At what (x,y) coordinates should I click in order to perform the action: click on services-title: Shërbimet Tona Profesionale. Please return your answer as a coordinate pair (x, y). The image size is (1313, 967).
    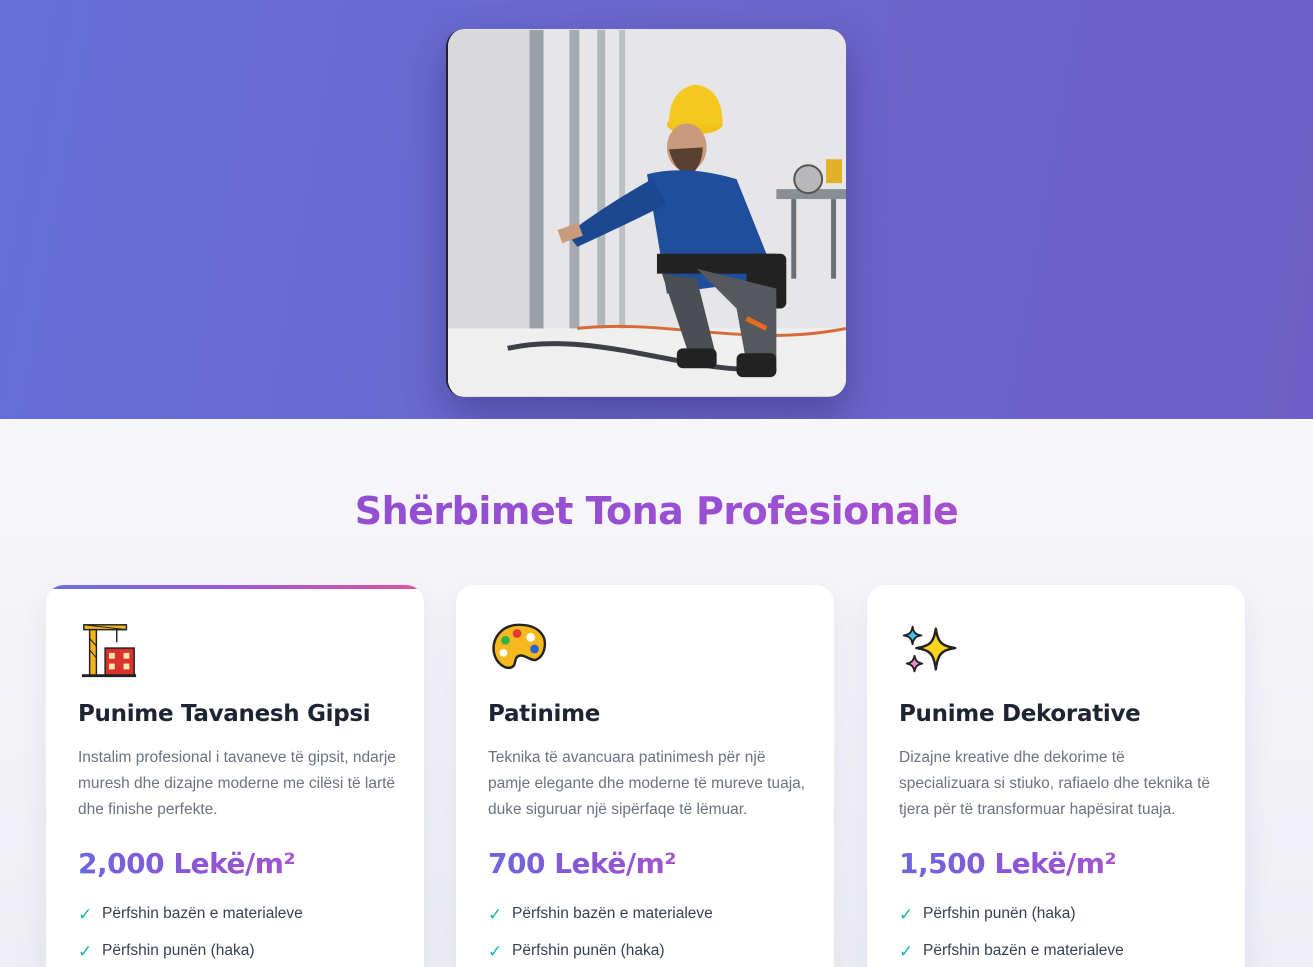
    Looking at the image, I should click on (656, 511).